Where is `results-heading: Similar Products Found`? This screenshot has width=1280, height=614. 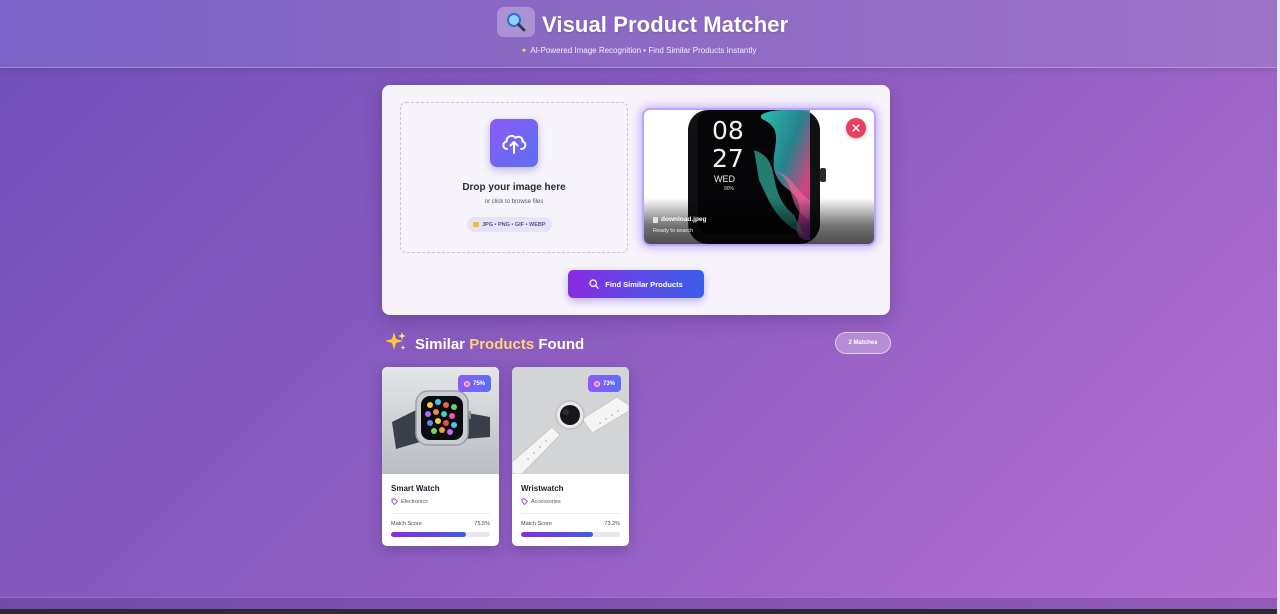 results-heading: Similar Products Found is located at coordinates (484, 339).